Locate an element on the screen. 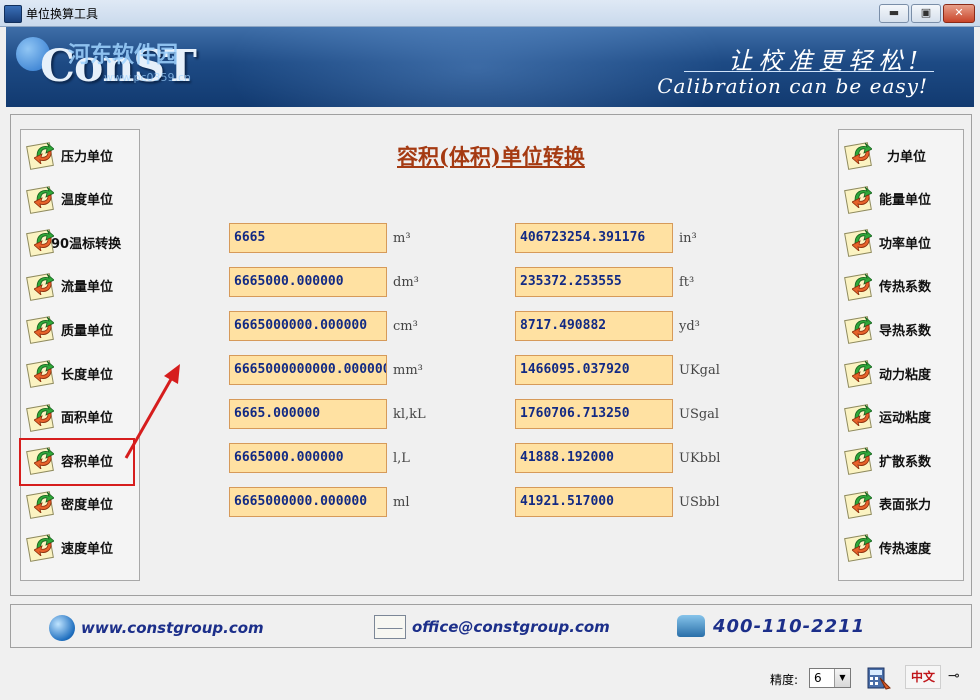 The height and width of the screenshot is (700, 980). email-link: office@constgroup.com is located at coordinates (492, 627).